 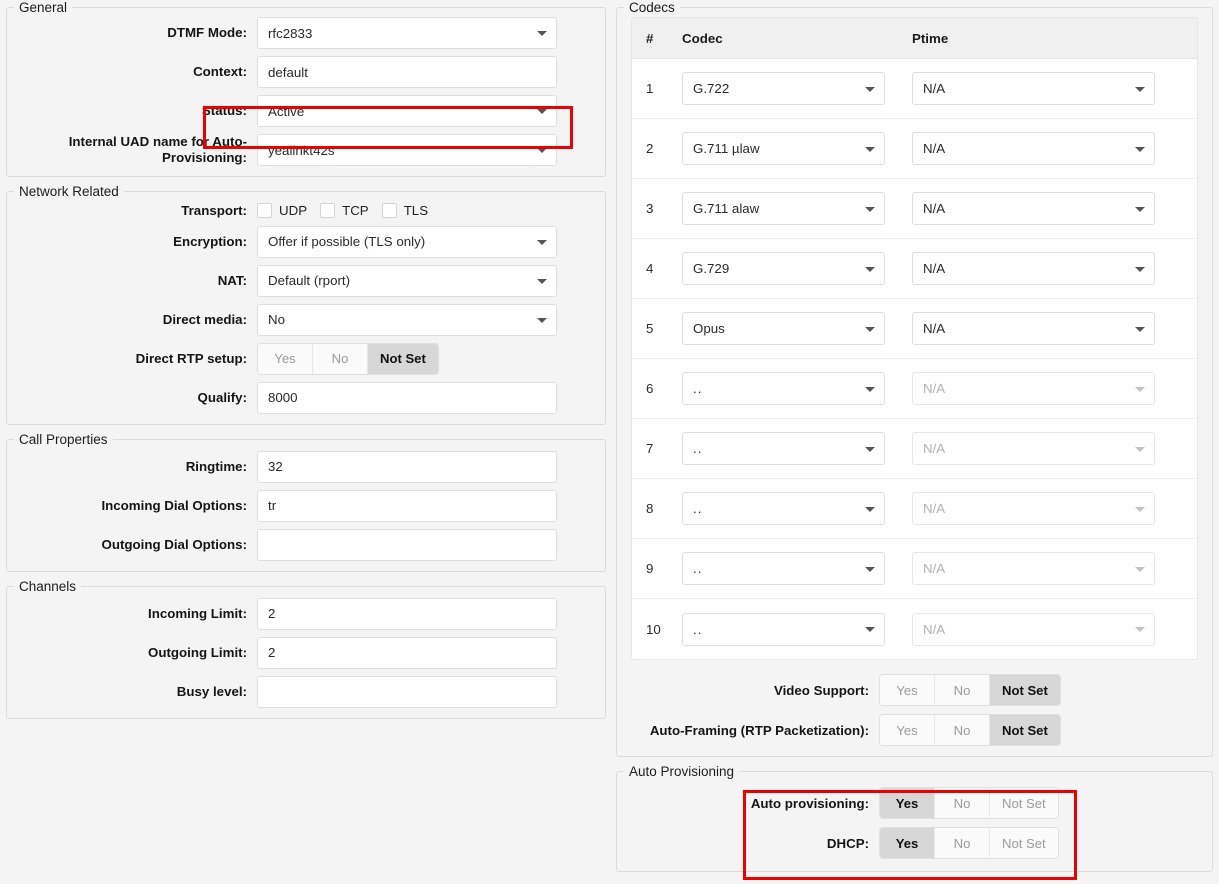 What do you see at coordinates (407, 241) in the screenshot?
I see `encryption-select: Offer if possible (TLS only)` at bounding box center [407, 241].